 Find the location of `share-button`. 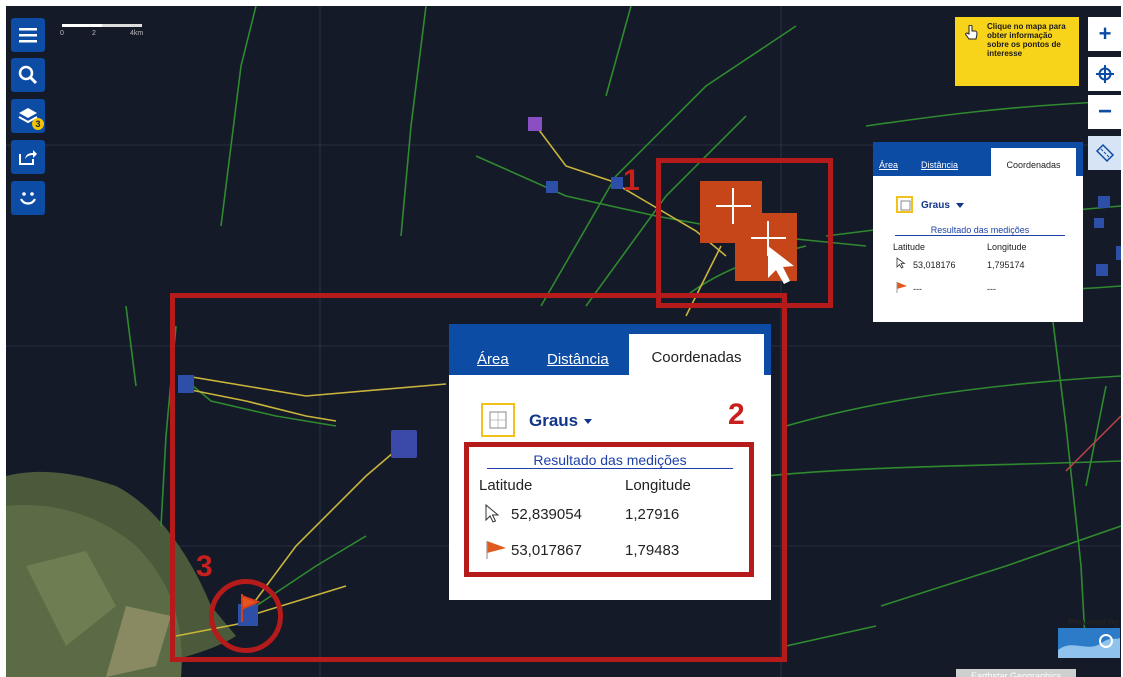

share-button is located at coordinates (28, 157).